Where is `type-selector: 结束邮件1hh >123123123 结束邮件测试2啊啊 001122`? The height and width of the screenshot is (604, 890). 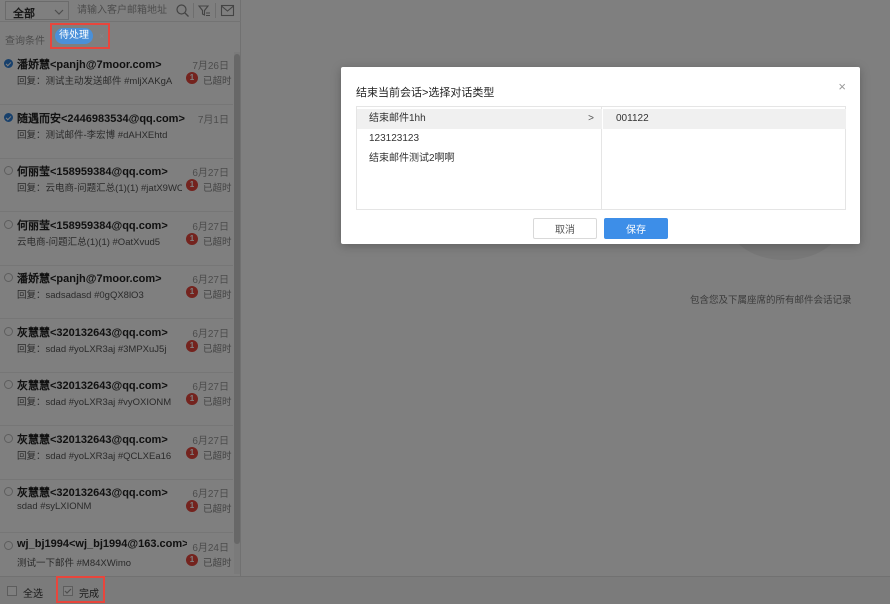
type-selector: 结束邮件1hh >123123123 结束邮件测试2啊啊 001122 is located at coordinates (601, 158).